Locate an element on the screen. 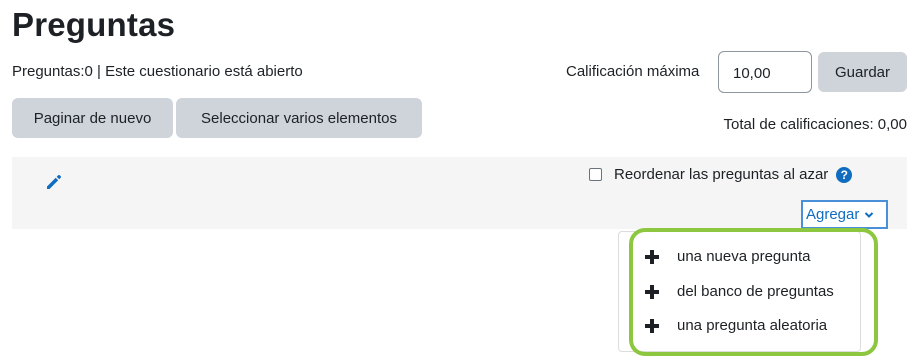  page-title: Preguntas is located at coordinates (94, 24).